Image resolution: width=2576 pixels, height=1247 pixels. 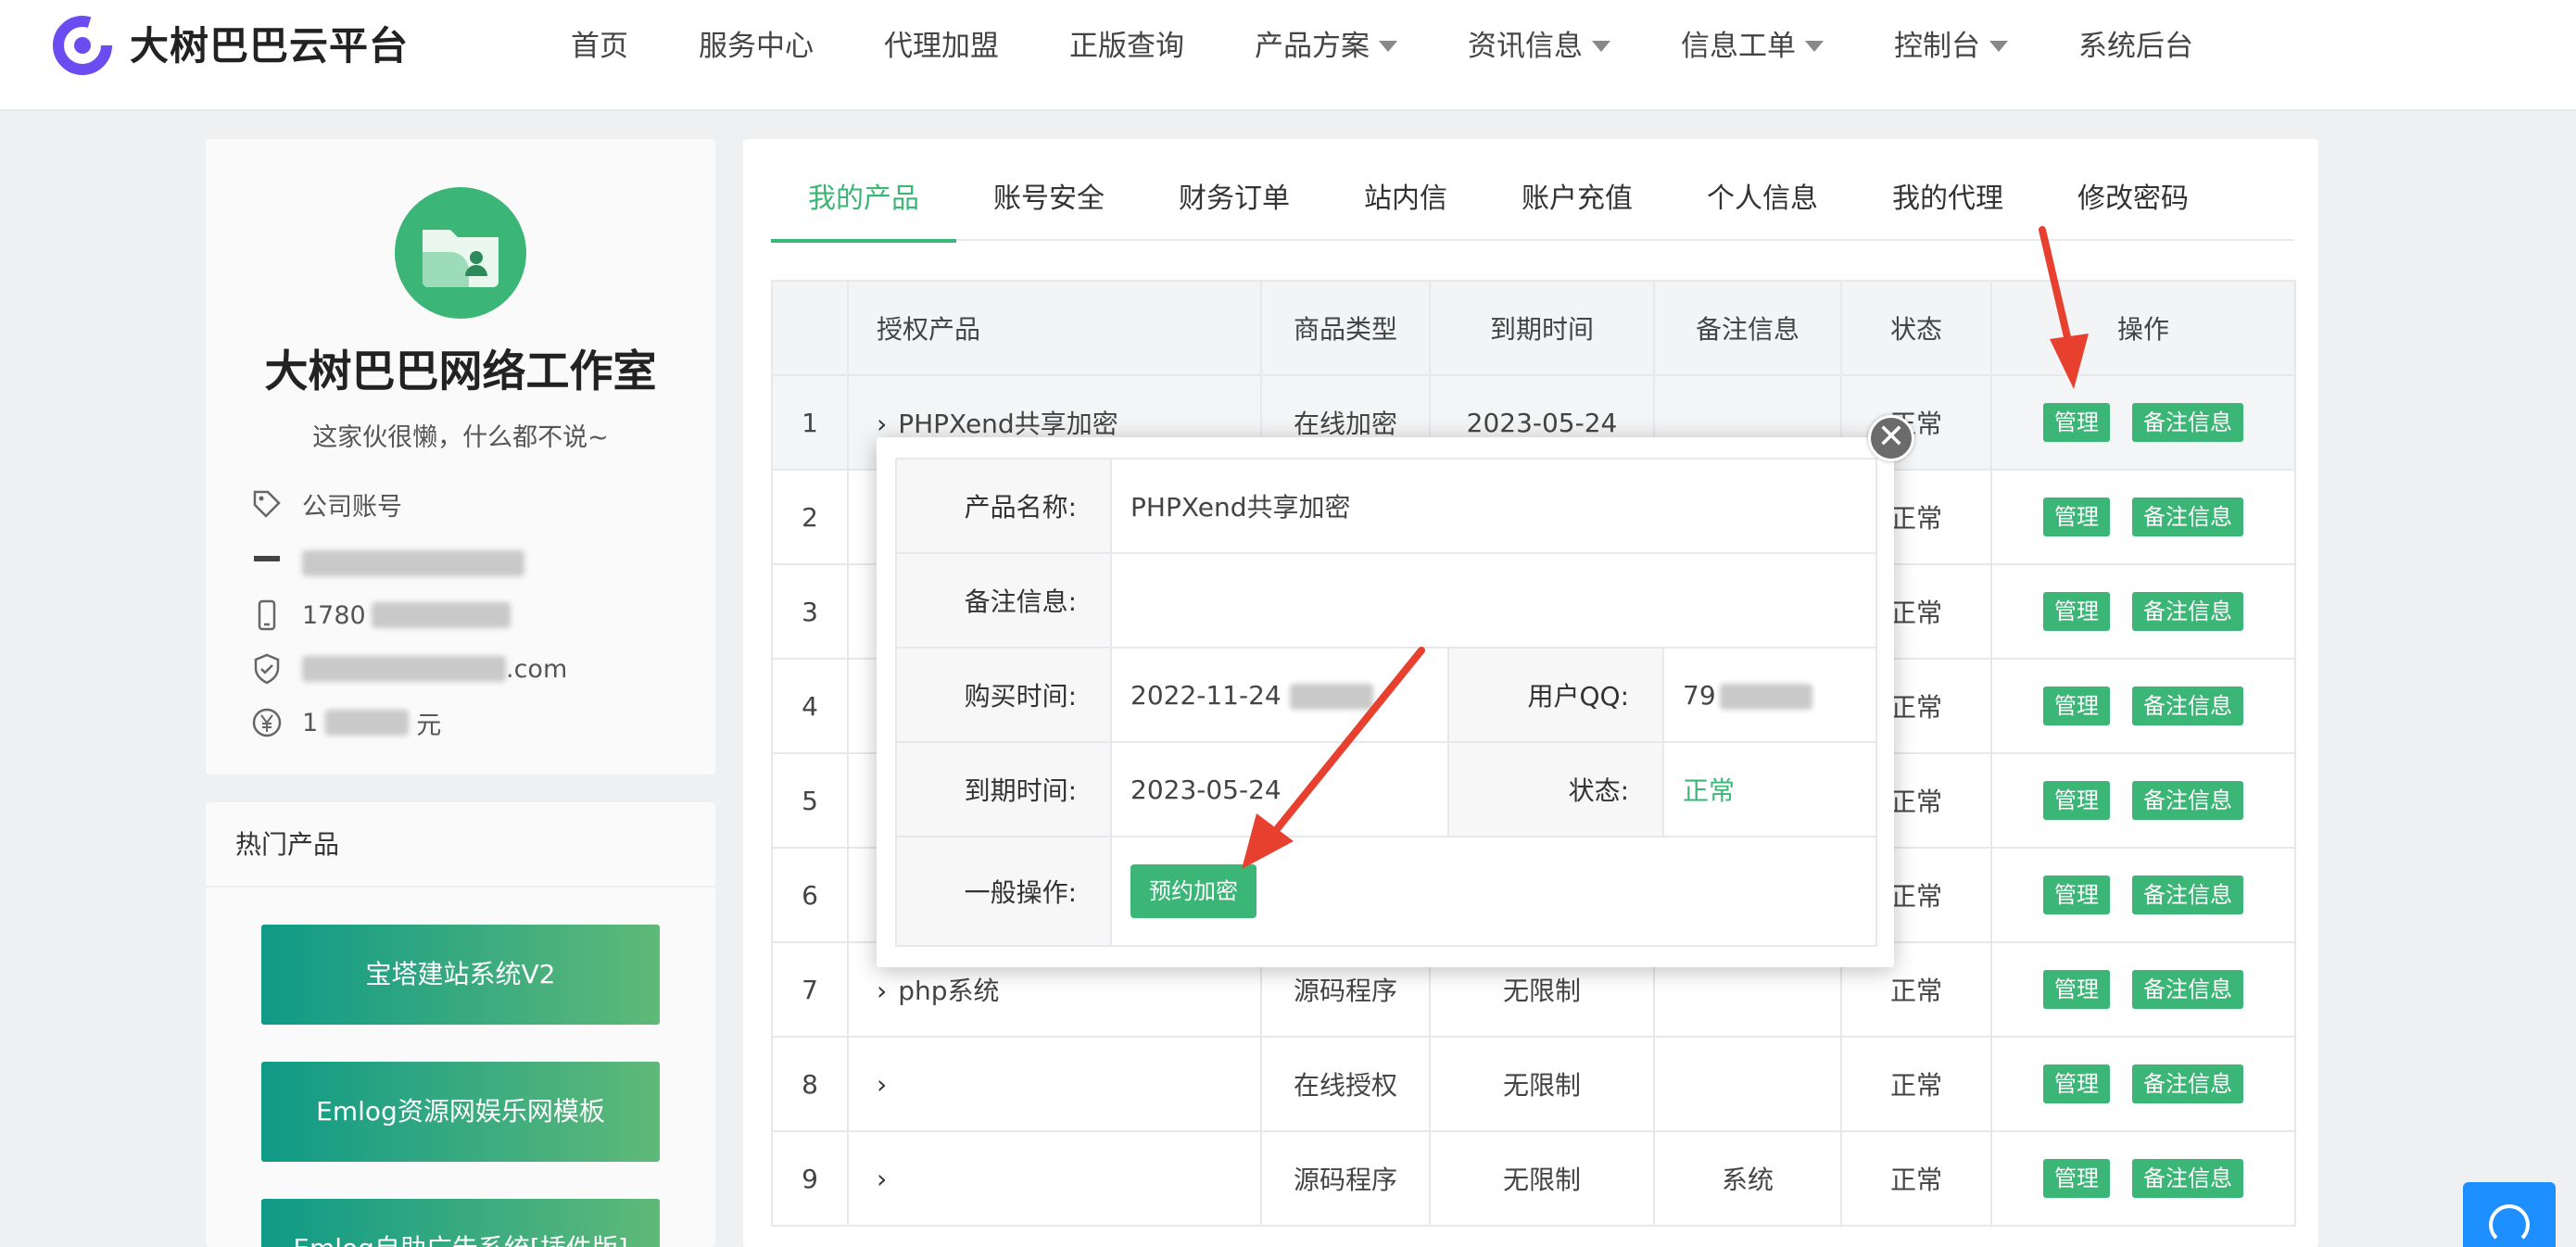 I want to click on note-value, so click(x=1494, y=600).